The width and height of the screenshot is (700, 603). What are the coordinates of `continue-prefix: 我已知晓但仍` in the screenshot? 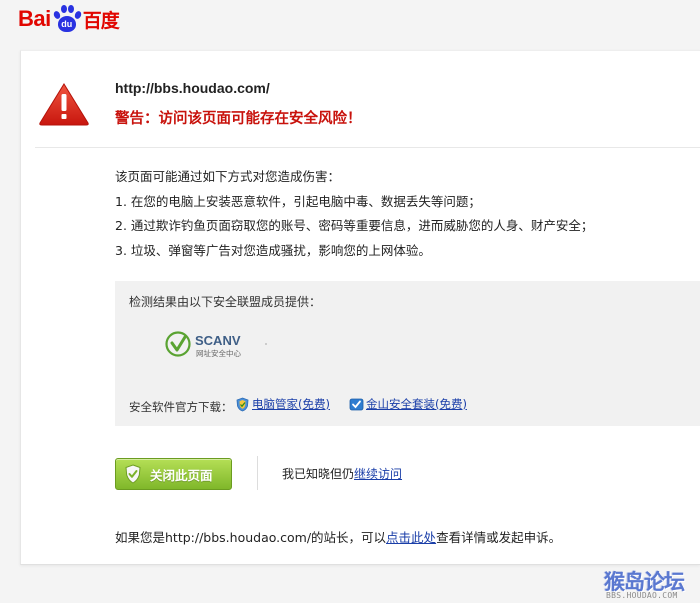 It's located at (318, 474).